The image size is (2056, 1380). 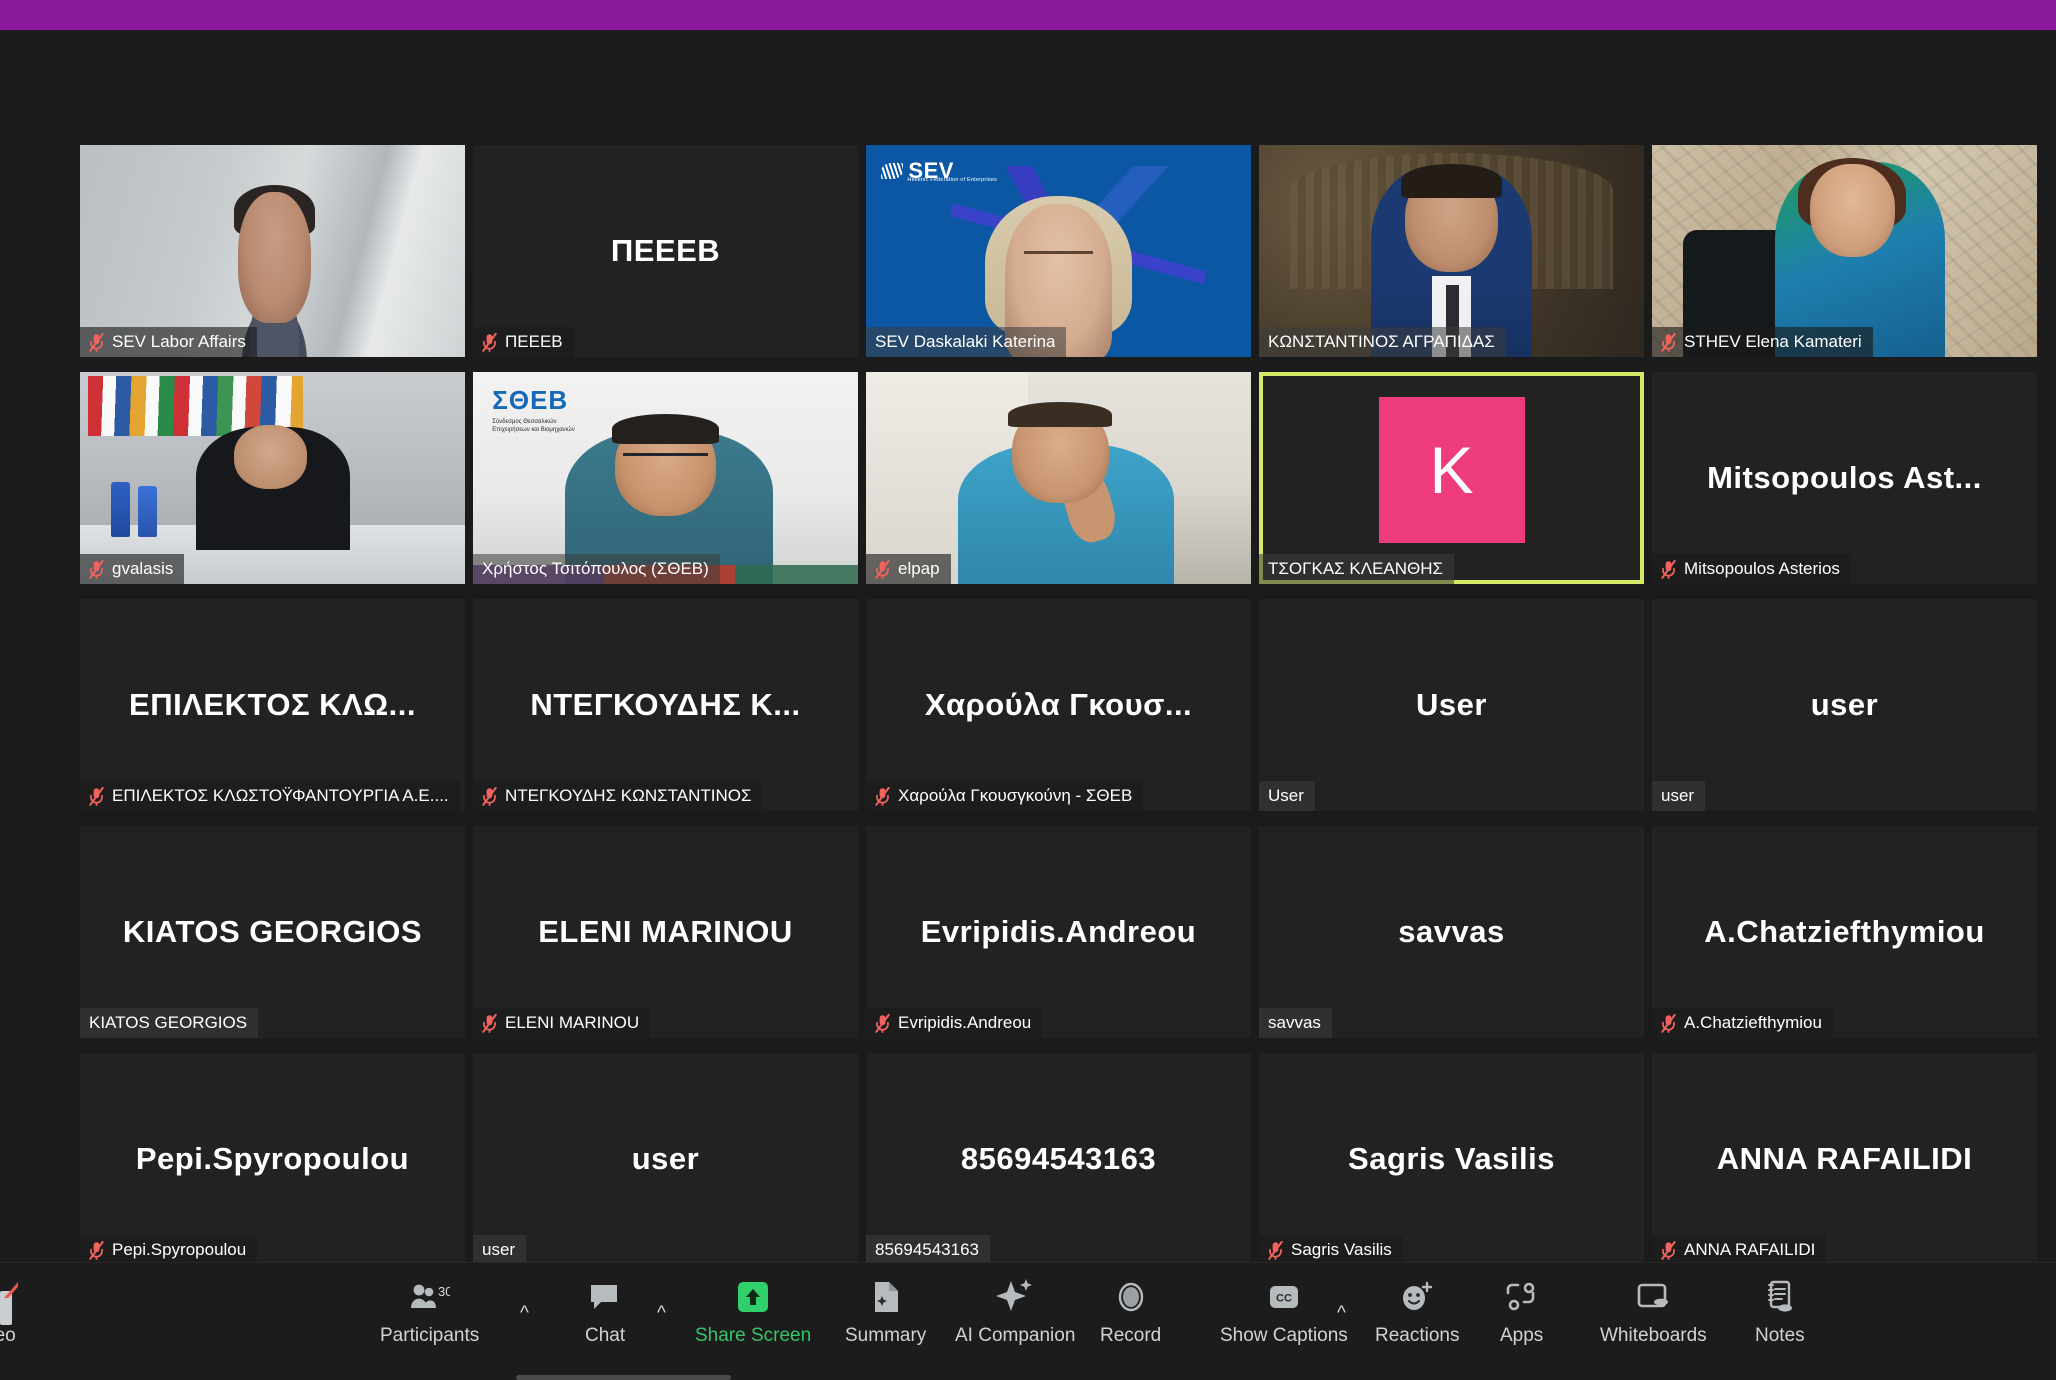 I want to click on video-label: deo, so click(x=8, y=1335).